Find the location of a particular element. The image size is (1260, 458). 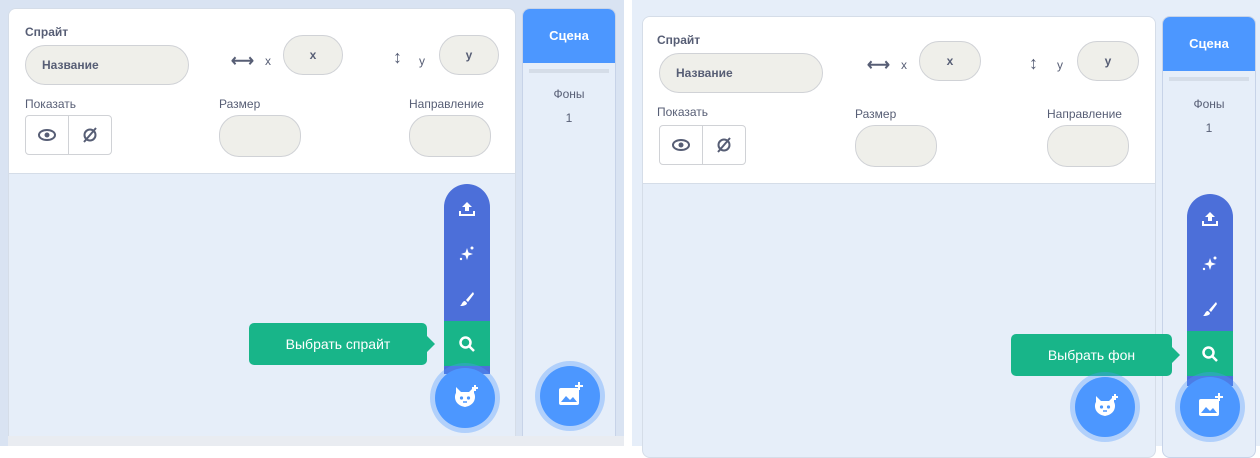

choose-sprite-button is located at coordinates (467, 343).